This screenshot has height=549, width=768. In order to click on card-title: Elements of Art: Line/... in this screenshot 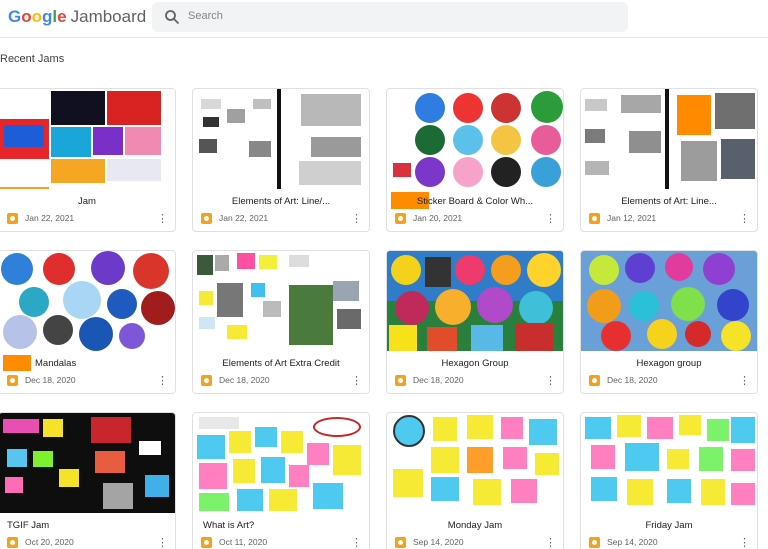, I will do `click(281, 201)`.